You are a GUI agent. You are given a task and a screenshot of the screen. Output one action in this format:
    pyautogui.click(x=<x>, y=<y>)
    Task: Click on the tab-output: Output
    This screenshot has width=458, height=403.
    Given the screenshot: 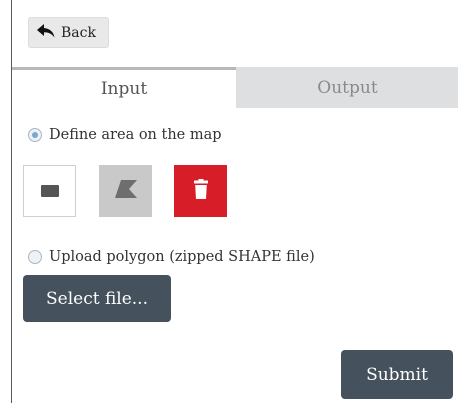 What is the action you would take?
    pyautogui.click(x=347, y=87)
    